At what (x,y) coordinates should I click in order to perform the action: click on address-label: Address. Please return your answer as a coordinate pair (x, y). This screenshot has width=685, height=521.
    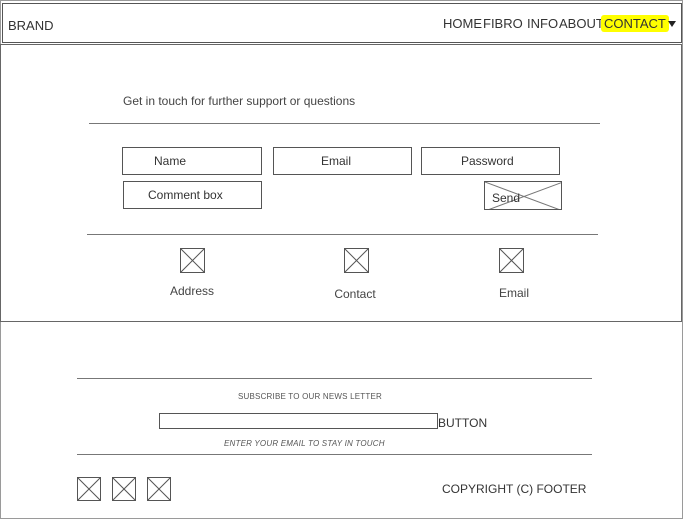
    Looking at the image, I should click on (192, 291).